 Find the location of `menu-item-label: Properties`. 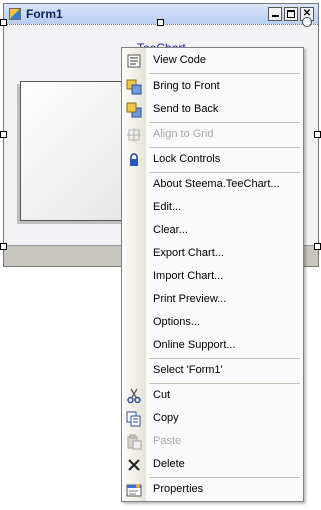

menu-item-label: Properties is located at coordinates (178, 489).